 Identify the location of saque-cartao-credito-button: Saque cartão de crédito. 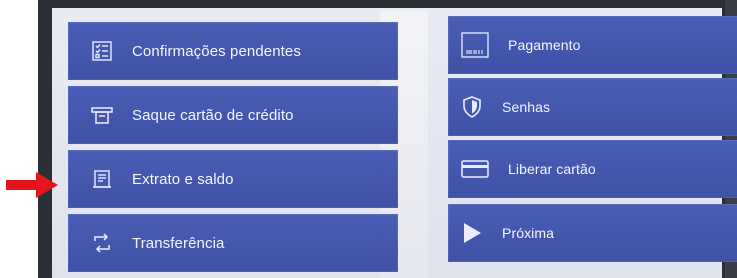
(233, 115).